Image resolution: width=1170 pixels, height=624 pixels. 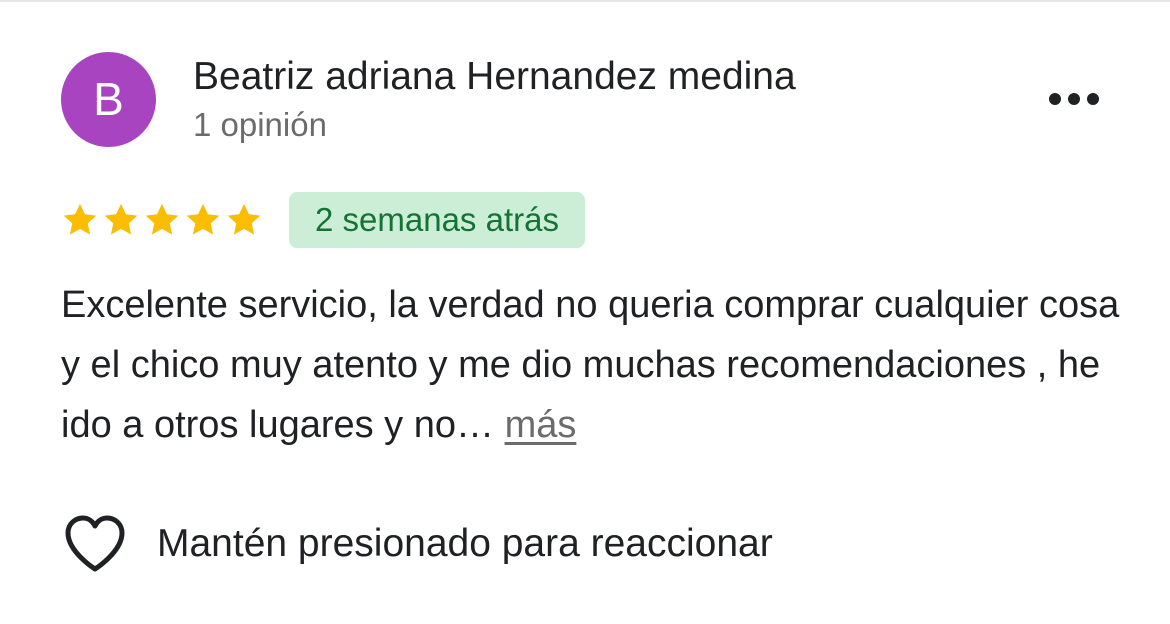 What do you see at coordinates (585, 1) in the screenshot?
I see `top-divider` at bounding box center [585, 1].